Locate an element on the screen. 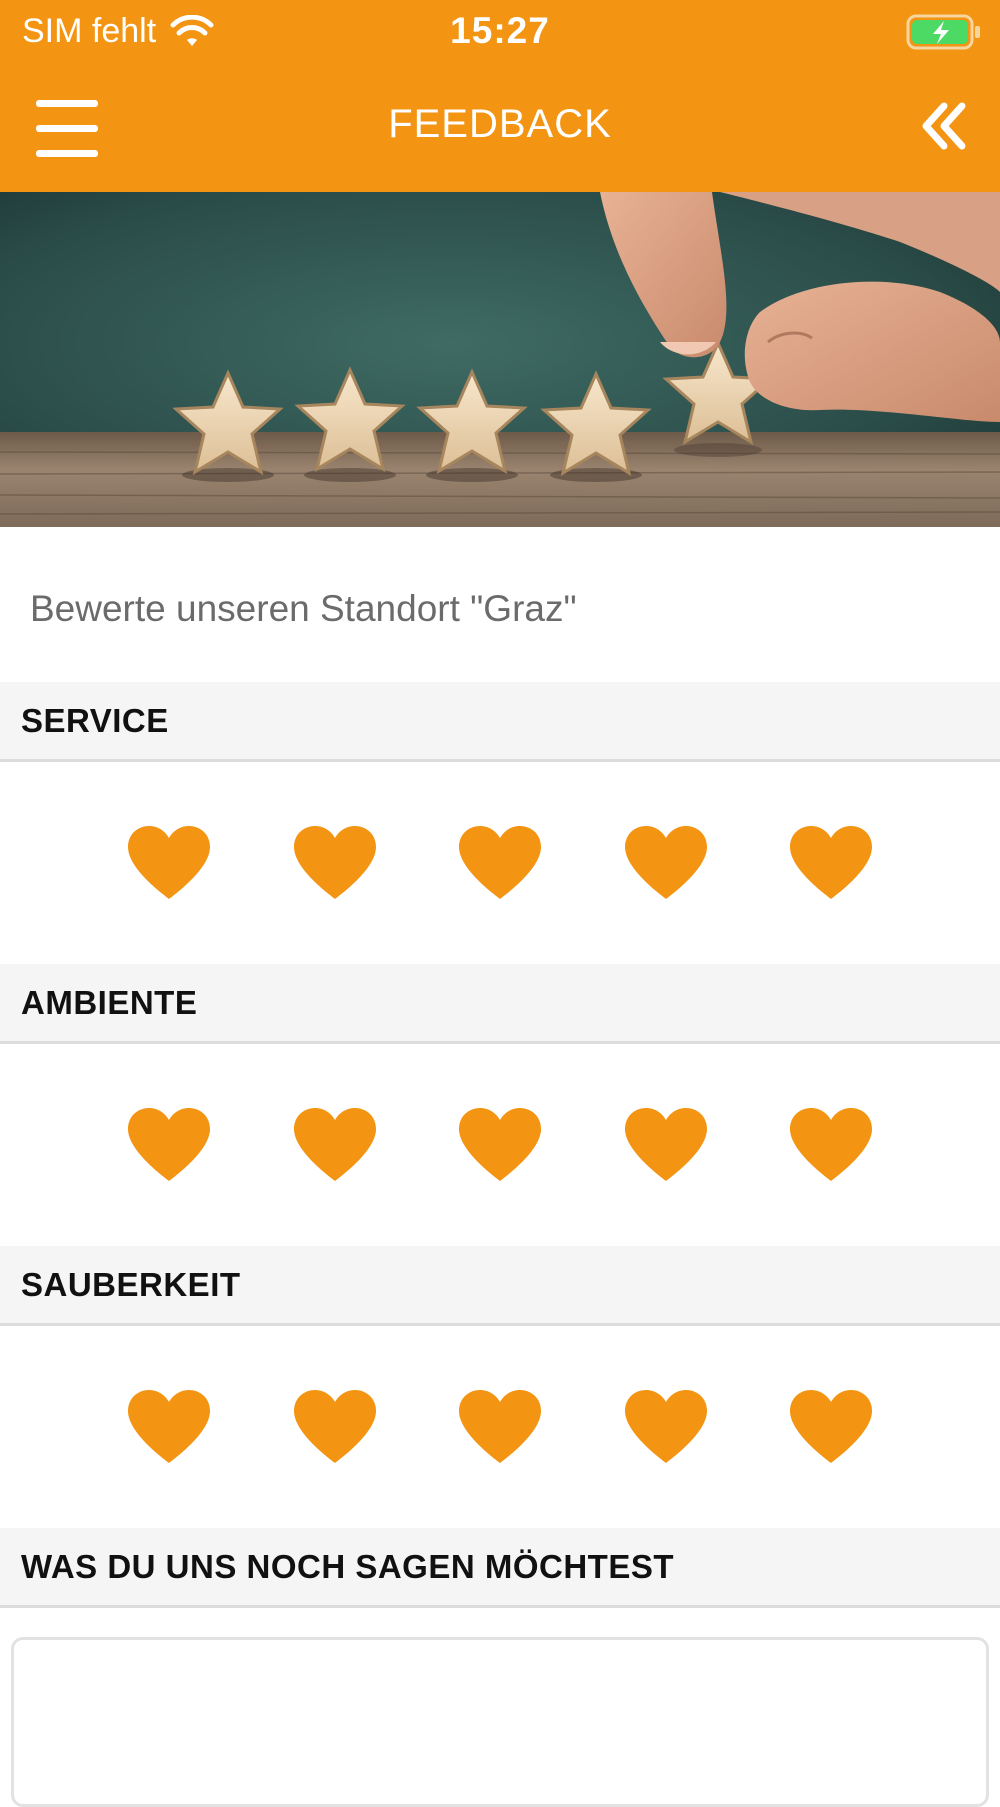 The height and width of the screenshot is (1807, 1000). section-header-ambiente: AMBIENTE is located at coordinates (500, 1004).